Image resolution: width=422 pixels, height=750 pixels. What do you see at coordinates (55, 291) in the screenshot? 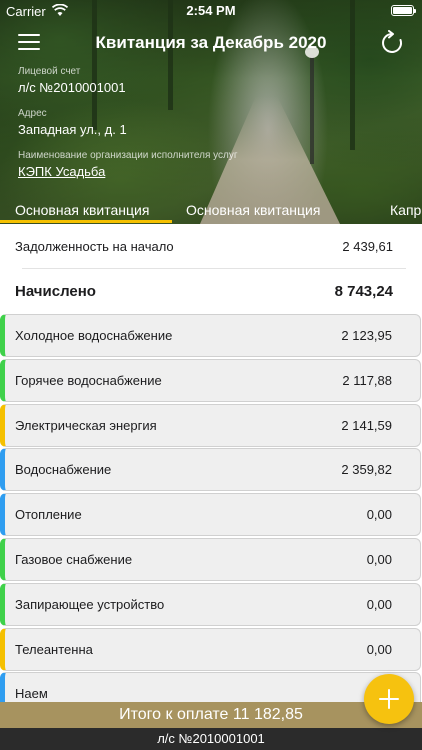
I see `charged-label: Начислено` at bounding box center [55, 291].